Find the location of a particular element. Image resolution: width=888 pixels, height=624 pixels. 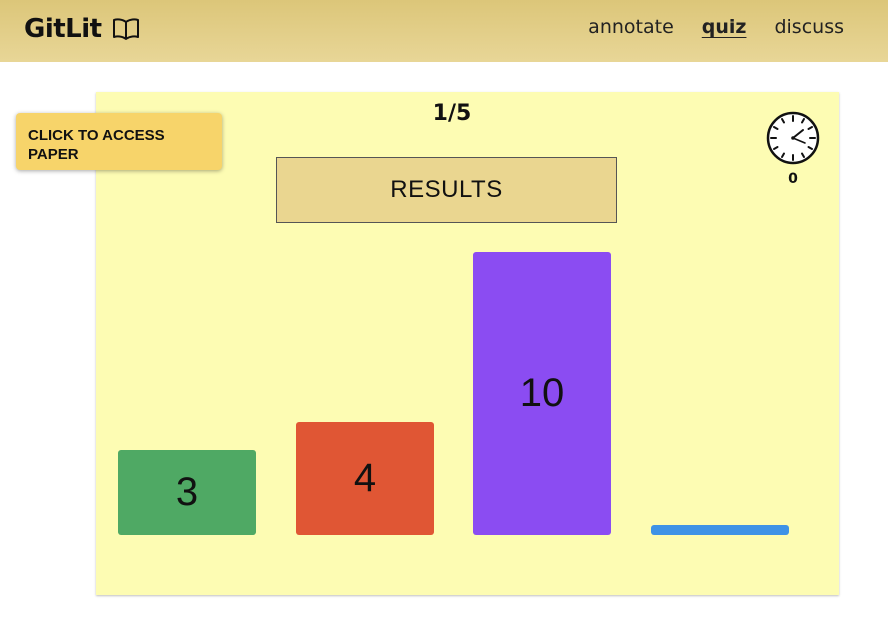

bar-value-label: 3 is located at coordinates (187, 492).